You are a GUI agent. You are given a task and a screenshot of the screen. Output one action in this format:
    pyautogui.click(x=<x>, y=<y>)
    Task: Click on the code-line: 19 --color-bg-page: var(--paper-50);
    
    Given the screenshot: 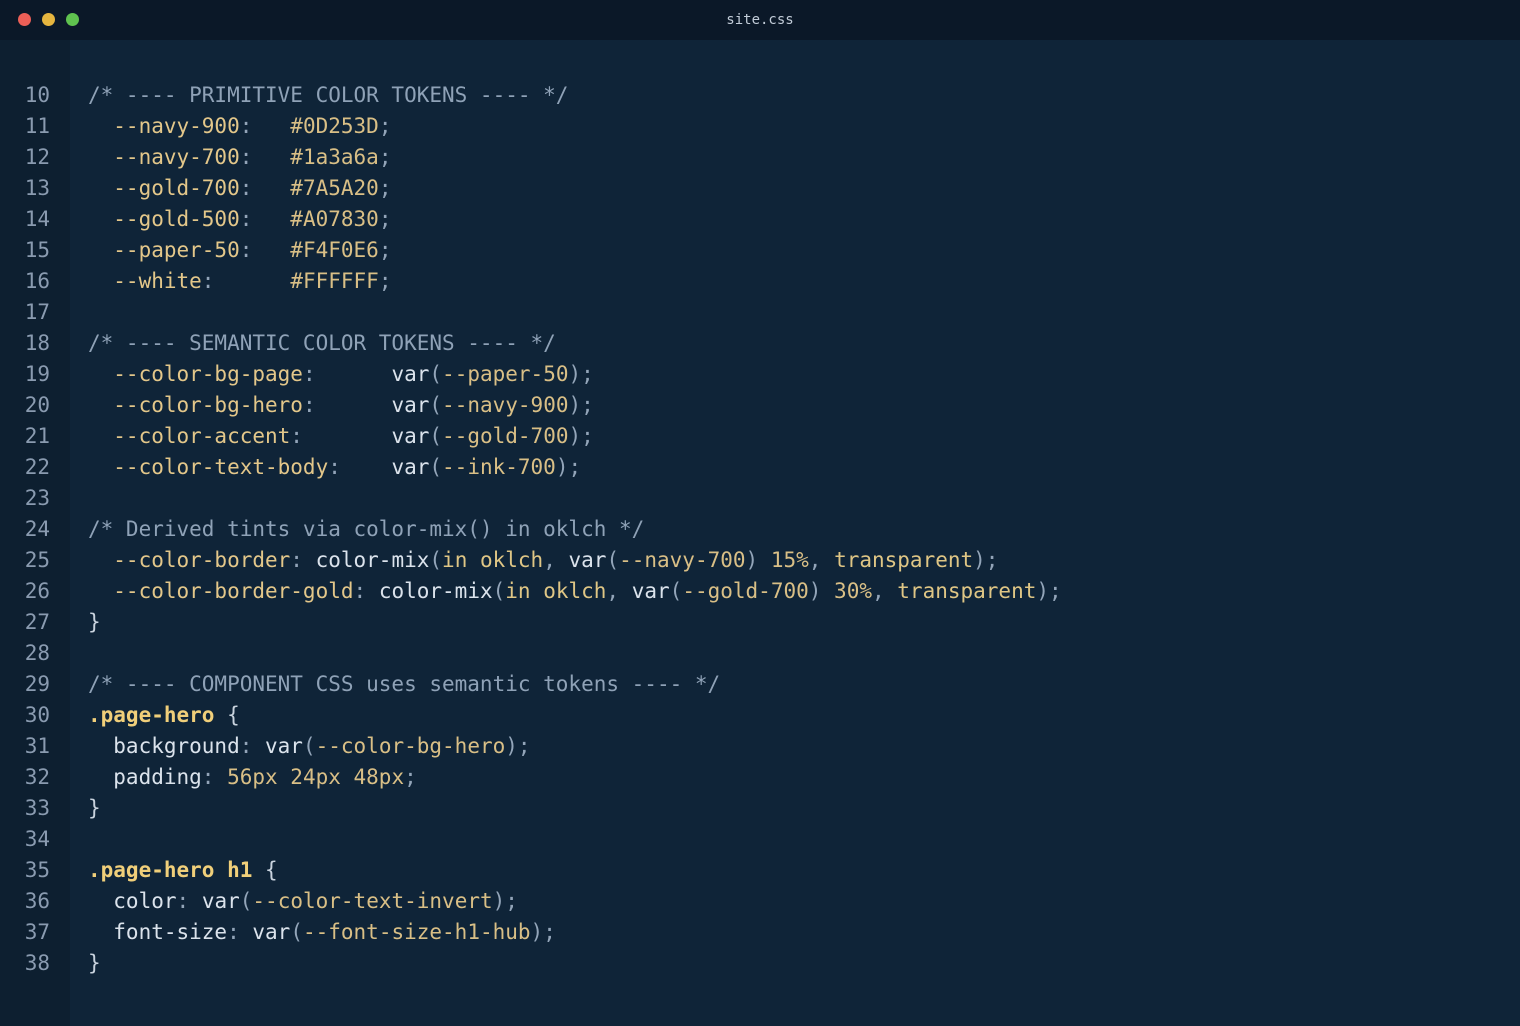 What is the action you would take?
    pyautogui.click(x=760, y=374)
    